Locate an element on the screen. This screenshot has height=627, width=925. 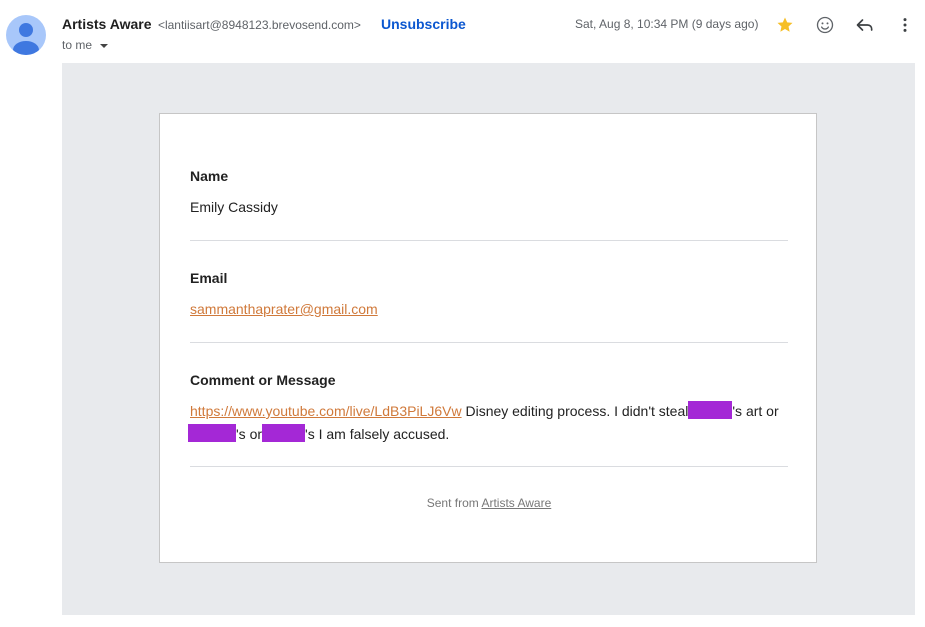
sender-email: <lantiisart@8948123.brevosend.com> is located at coordinates (259, 25).